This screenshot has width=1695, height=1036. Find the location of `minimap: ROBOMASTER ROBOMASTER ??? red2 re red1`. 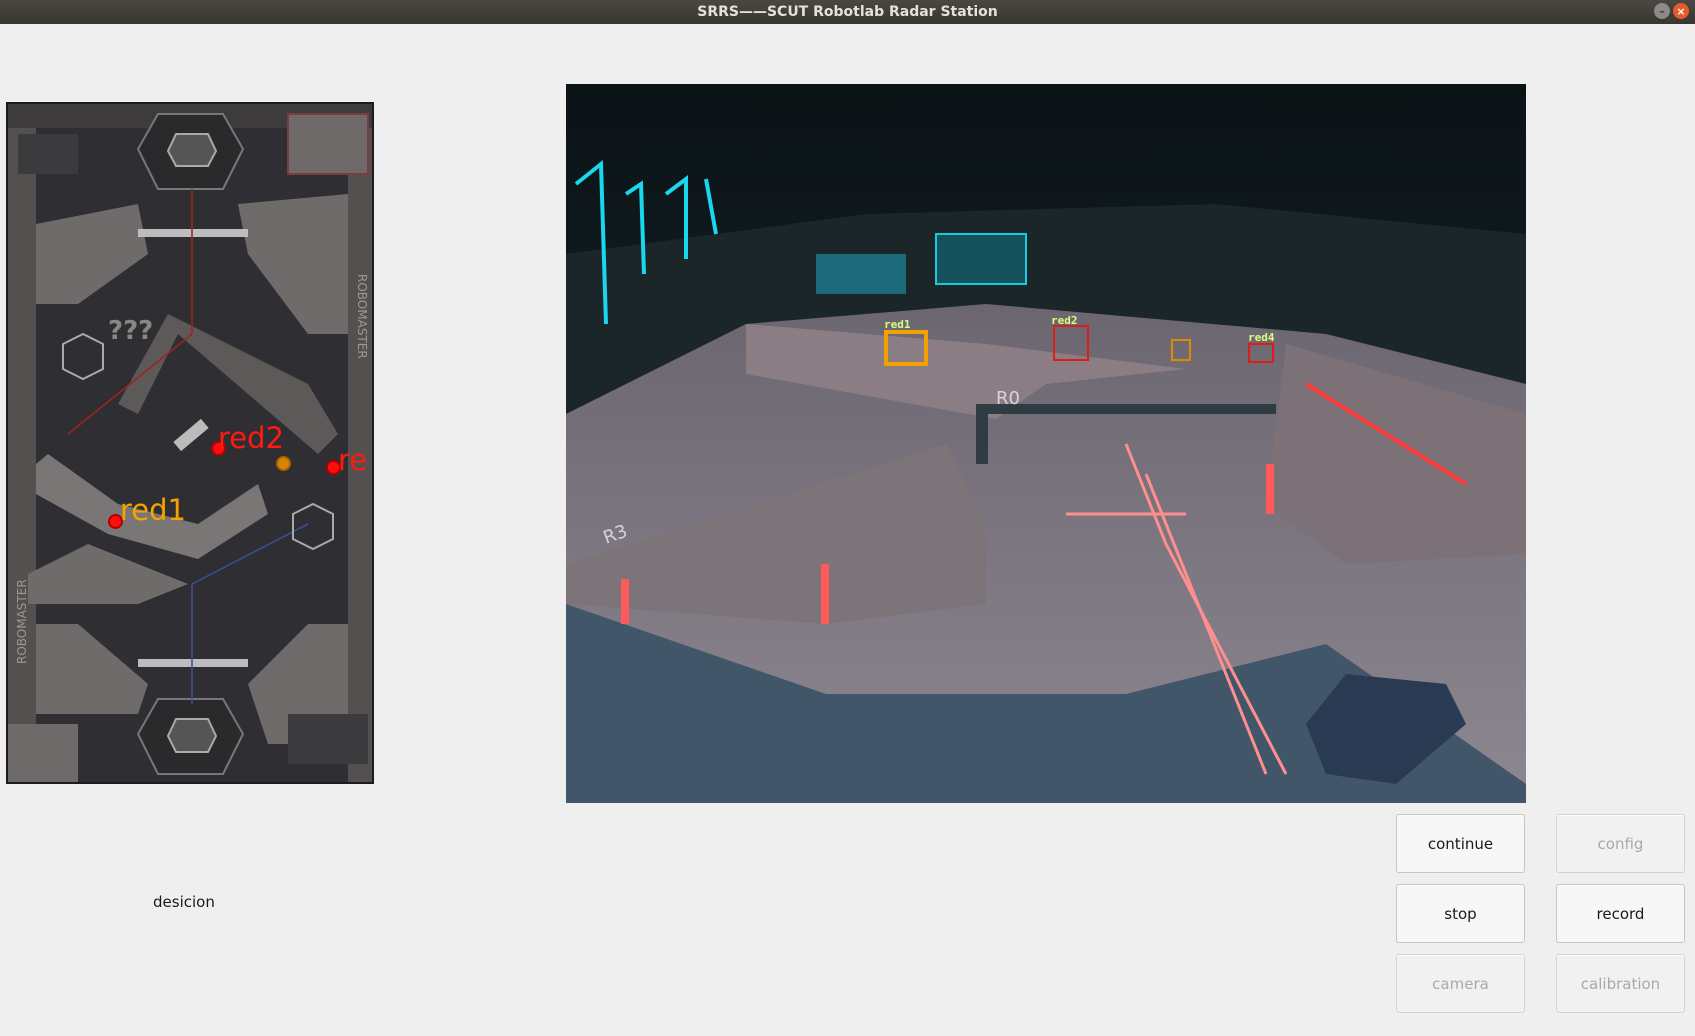

minimap: ROBOMASTER ROBOMASTER ??? red2 re red1 is located at coordinates (190, 443).